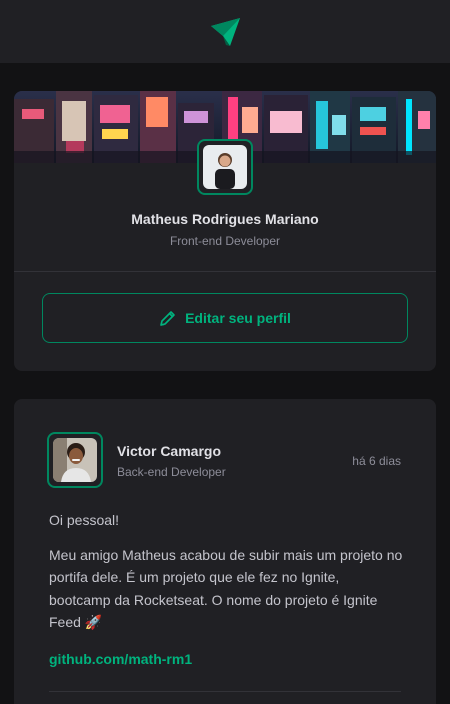 The height and width of the screenshot is (704, 450). What do you see at coordinates (225, 167) in the screenshot?
I see `profile-avatar` at bounding box center [225, 167].